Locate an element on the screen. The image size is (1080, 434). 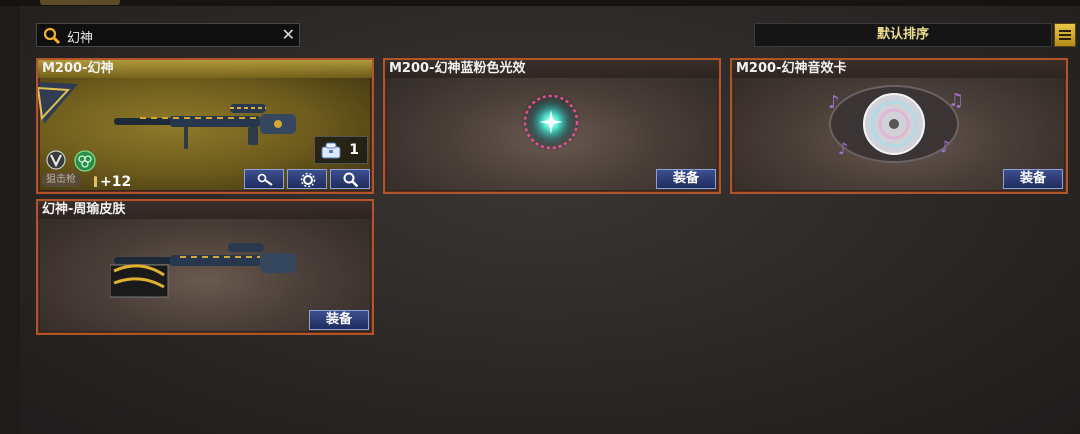
green-skill-icon is located at coordinates (85, 161).